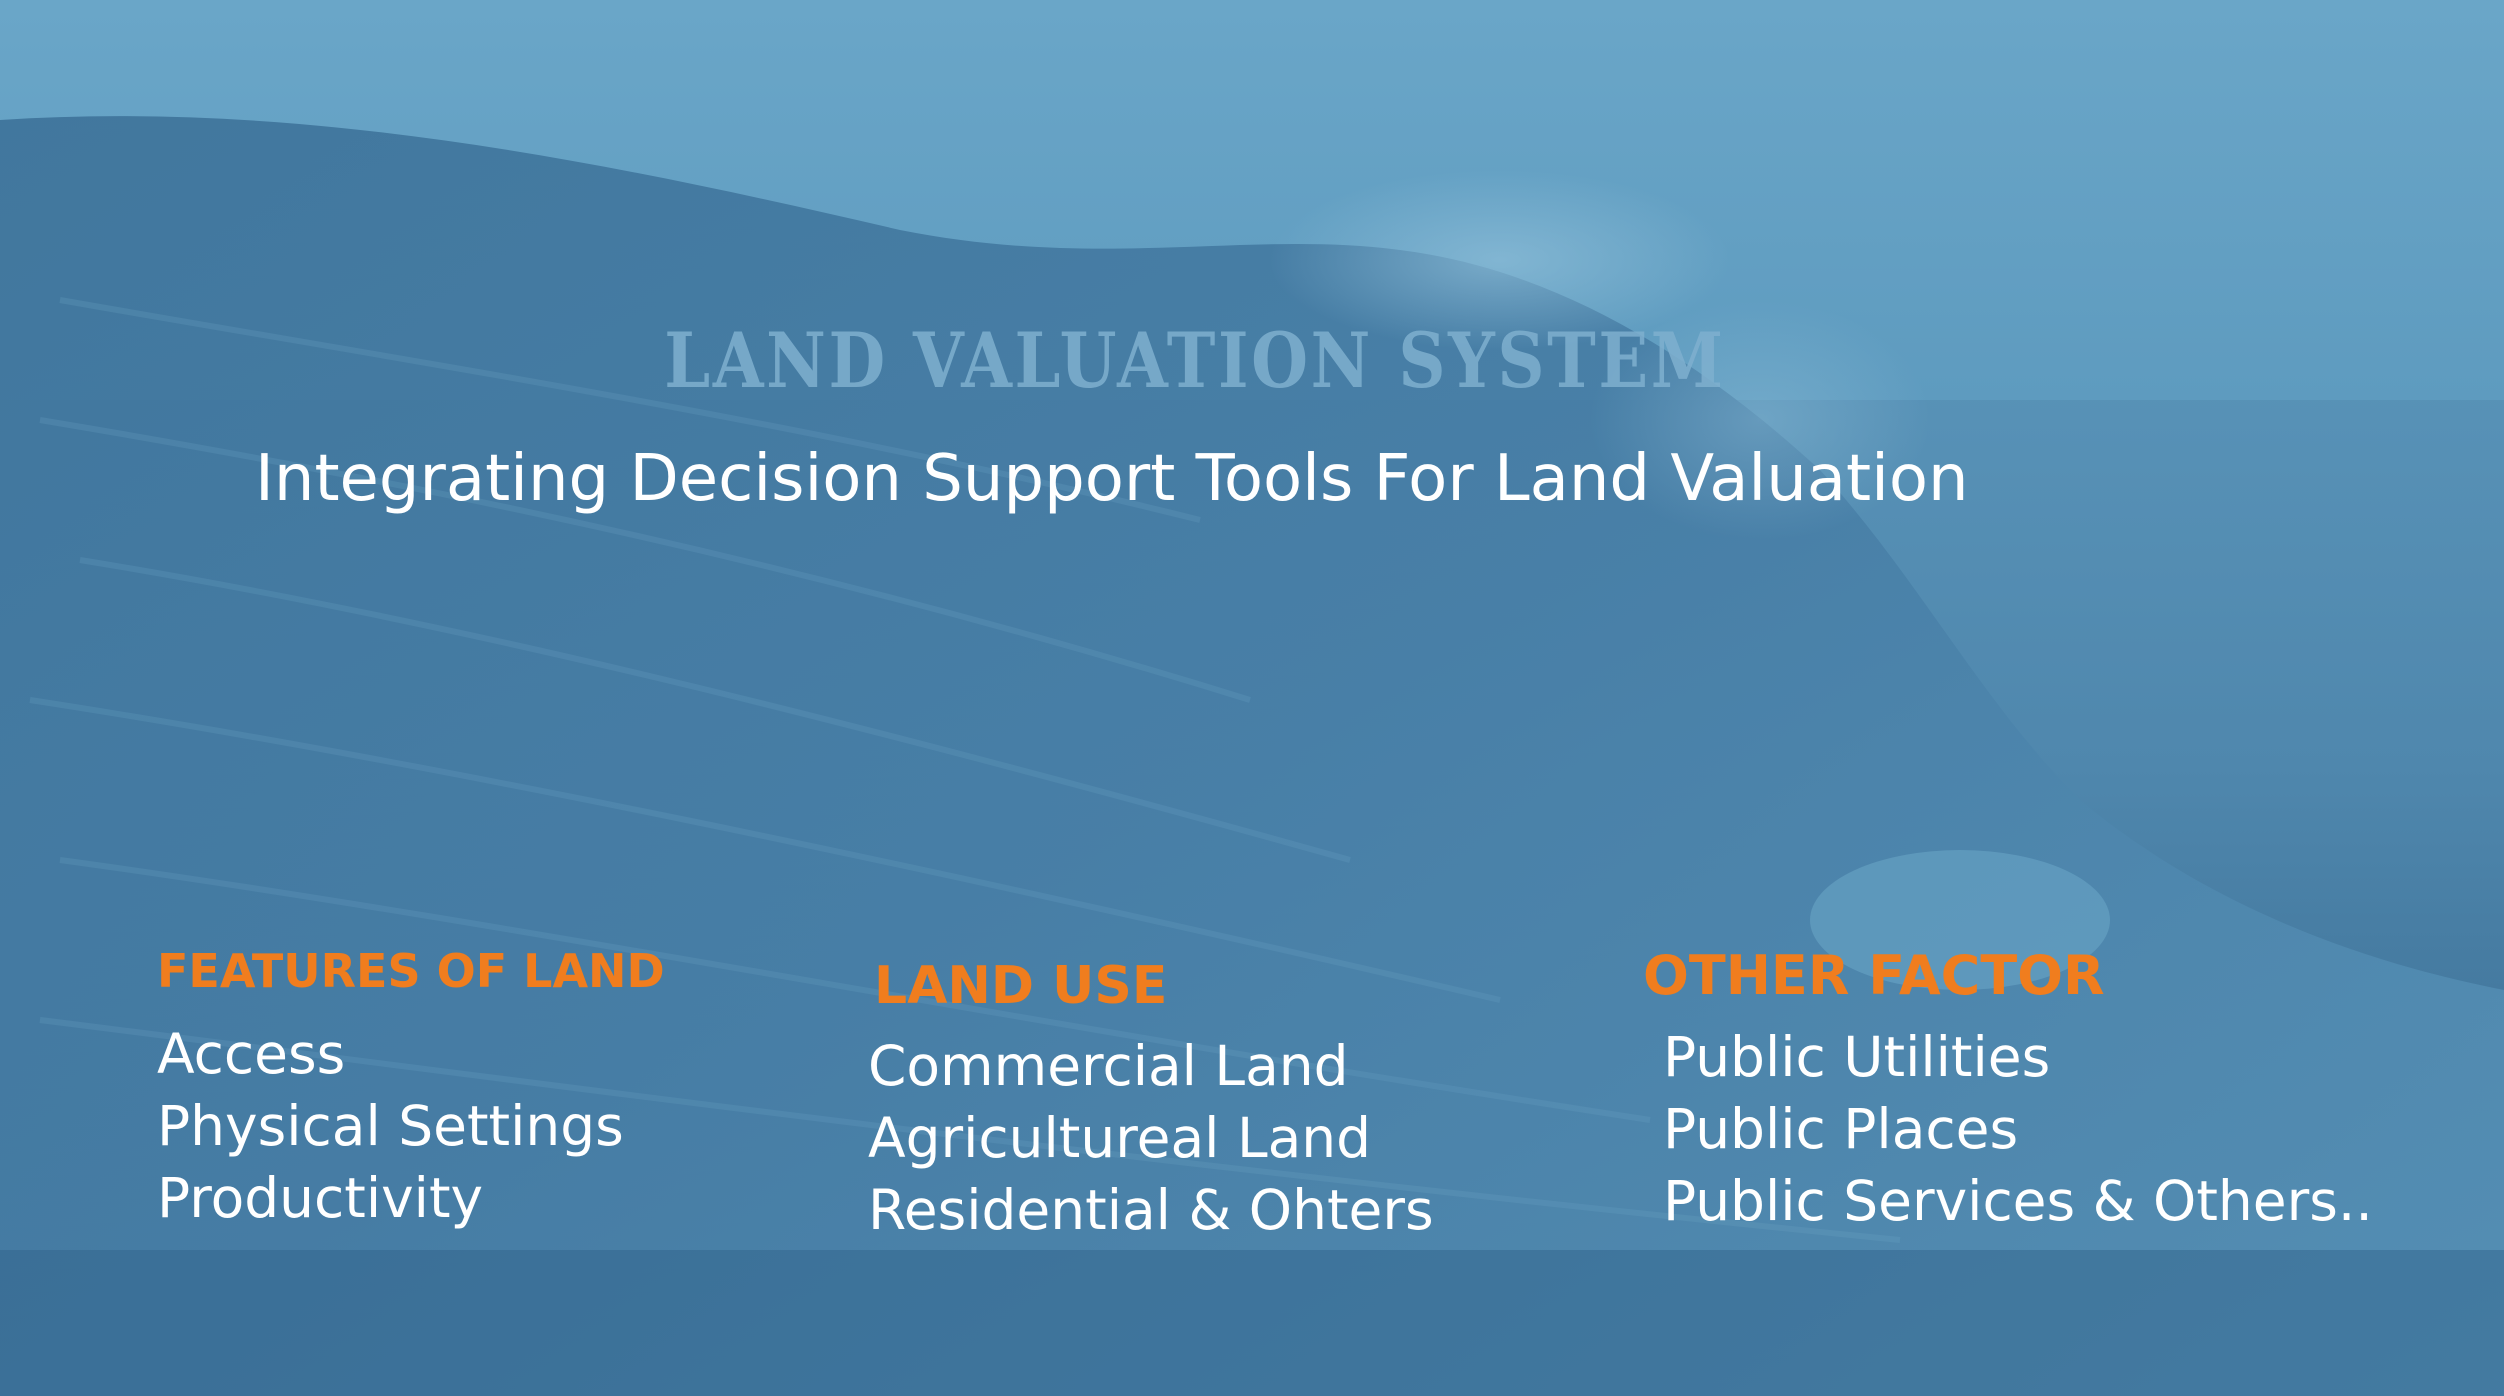 The width and height of the screenshot is (2504, 1396). I want to click on list-item: Agricultureal Land, so click(1120, 1138).